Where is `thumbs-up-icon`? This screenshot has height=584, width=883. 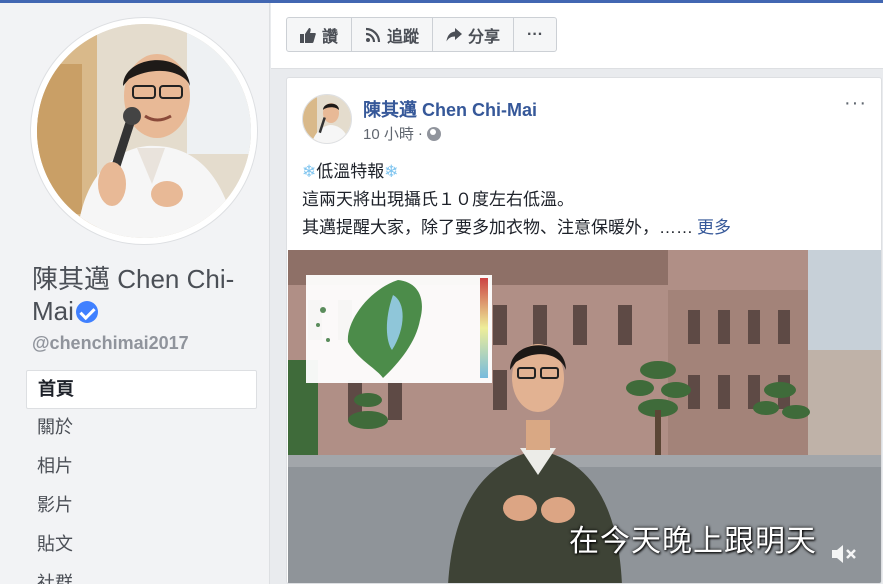
thumbs-up-icon is located at coordinates (308, 35).